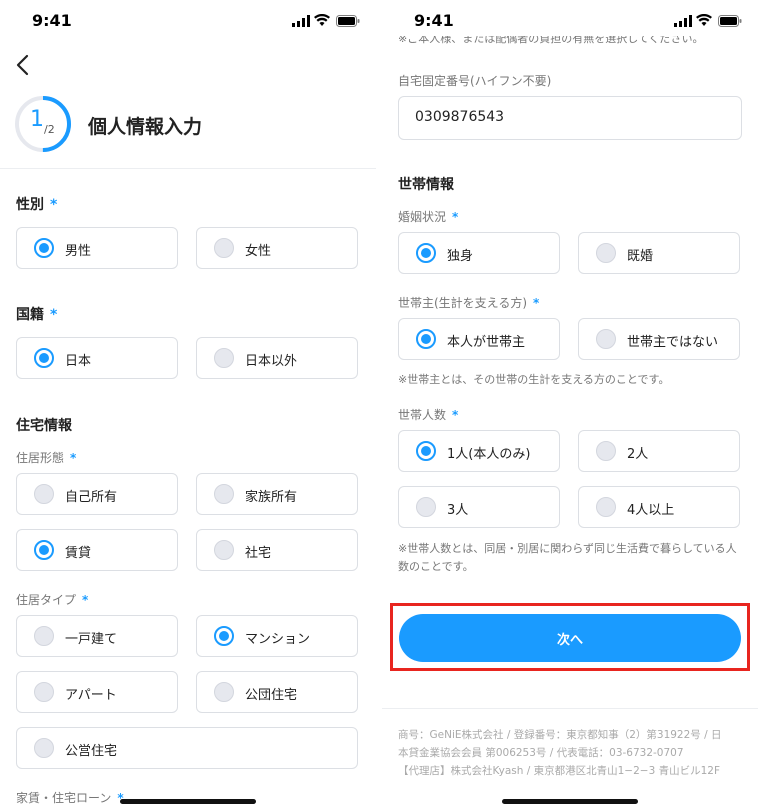  Describe the element at coordinates (37, 119) in the screenshot. I see `progress-current: 1` at that location.